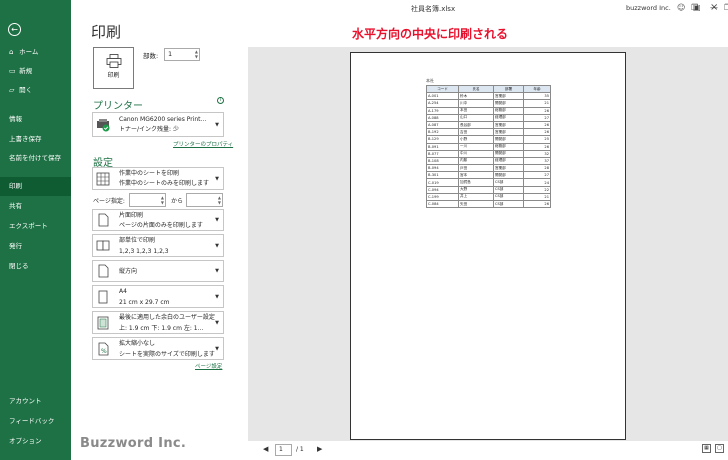 The width and height of the screenshot is (728, 460). Describe the element at coordinates (476, 117) in the screenshot. I see `table-cell: 山口` at that location.